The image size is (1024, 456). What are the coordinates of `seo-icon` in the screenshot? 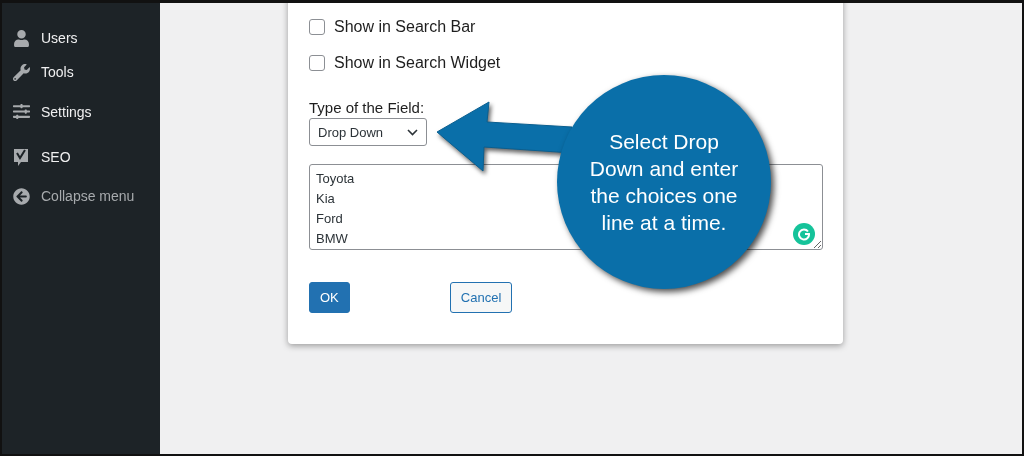 It's located at (21, 156).